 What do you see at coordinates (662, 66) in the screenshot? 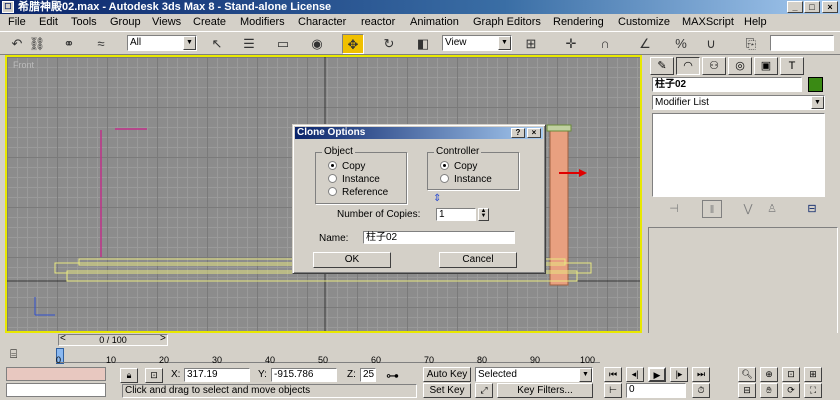
I see `create-tab-icon: ✎` at bounding box center [662, 66].